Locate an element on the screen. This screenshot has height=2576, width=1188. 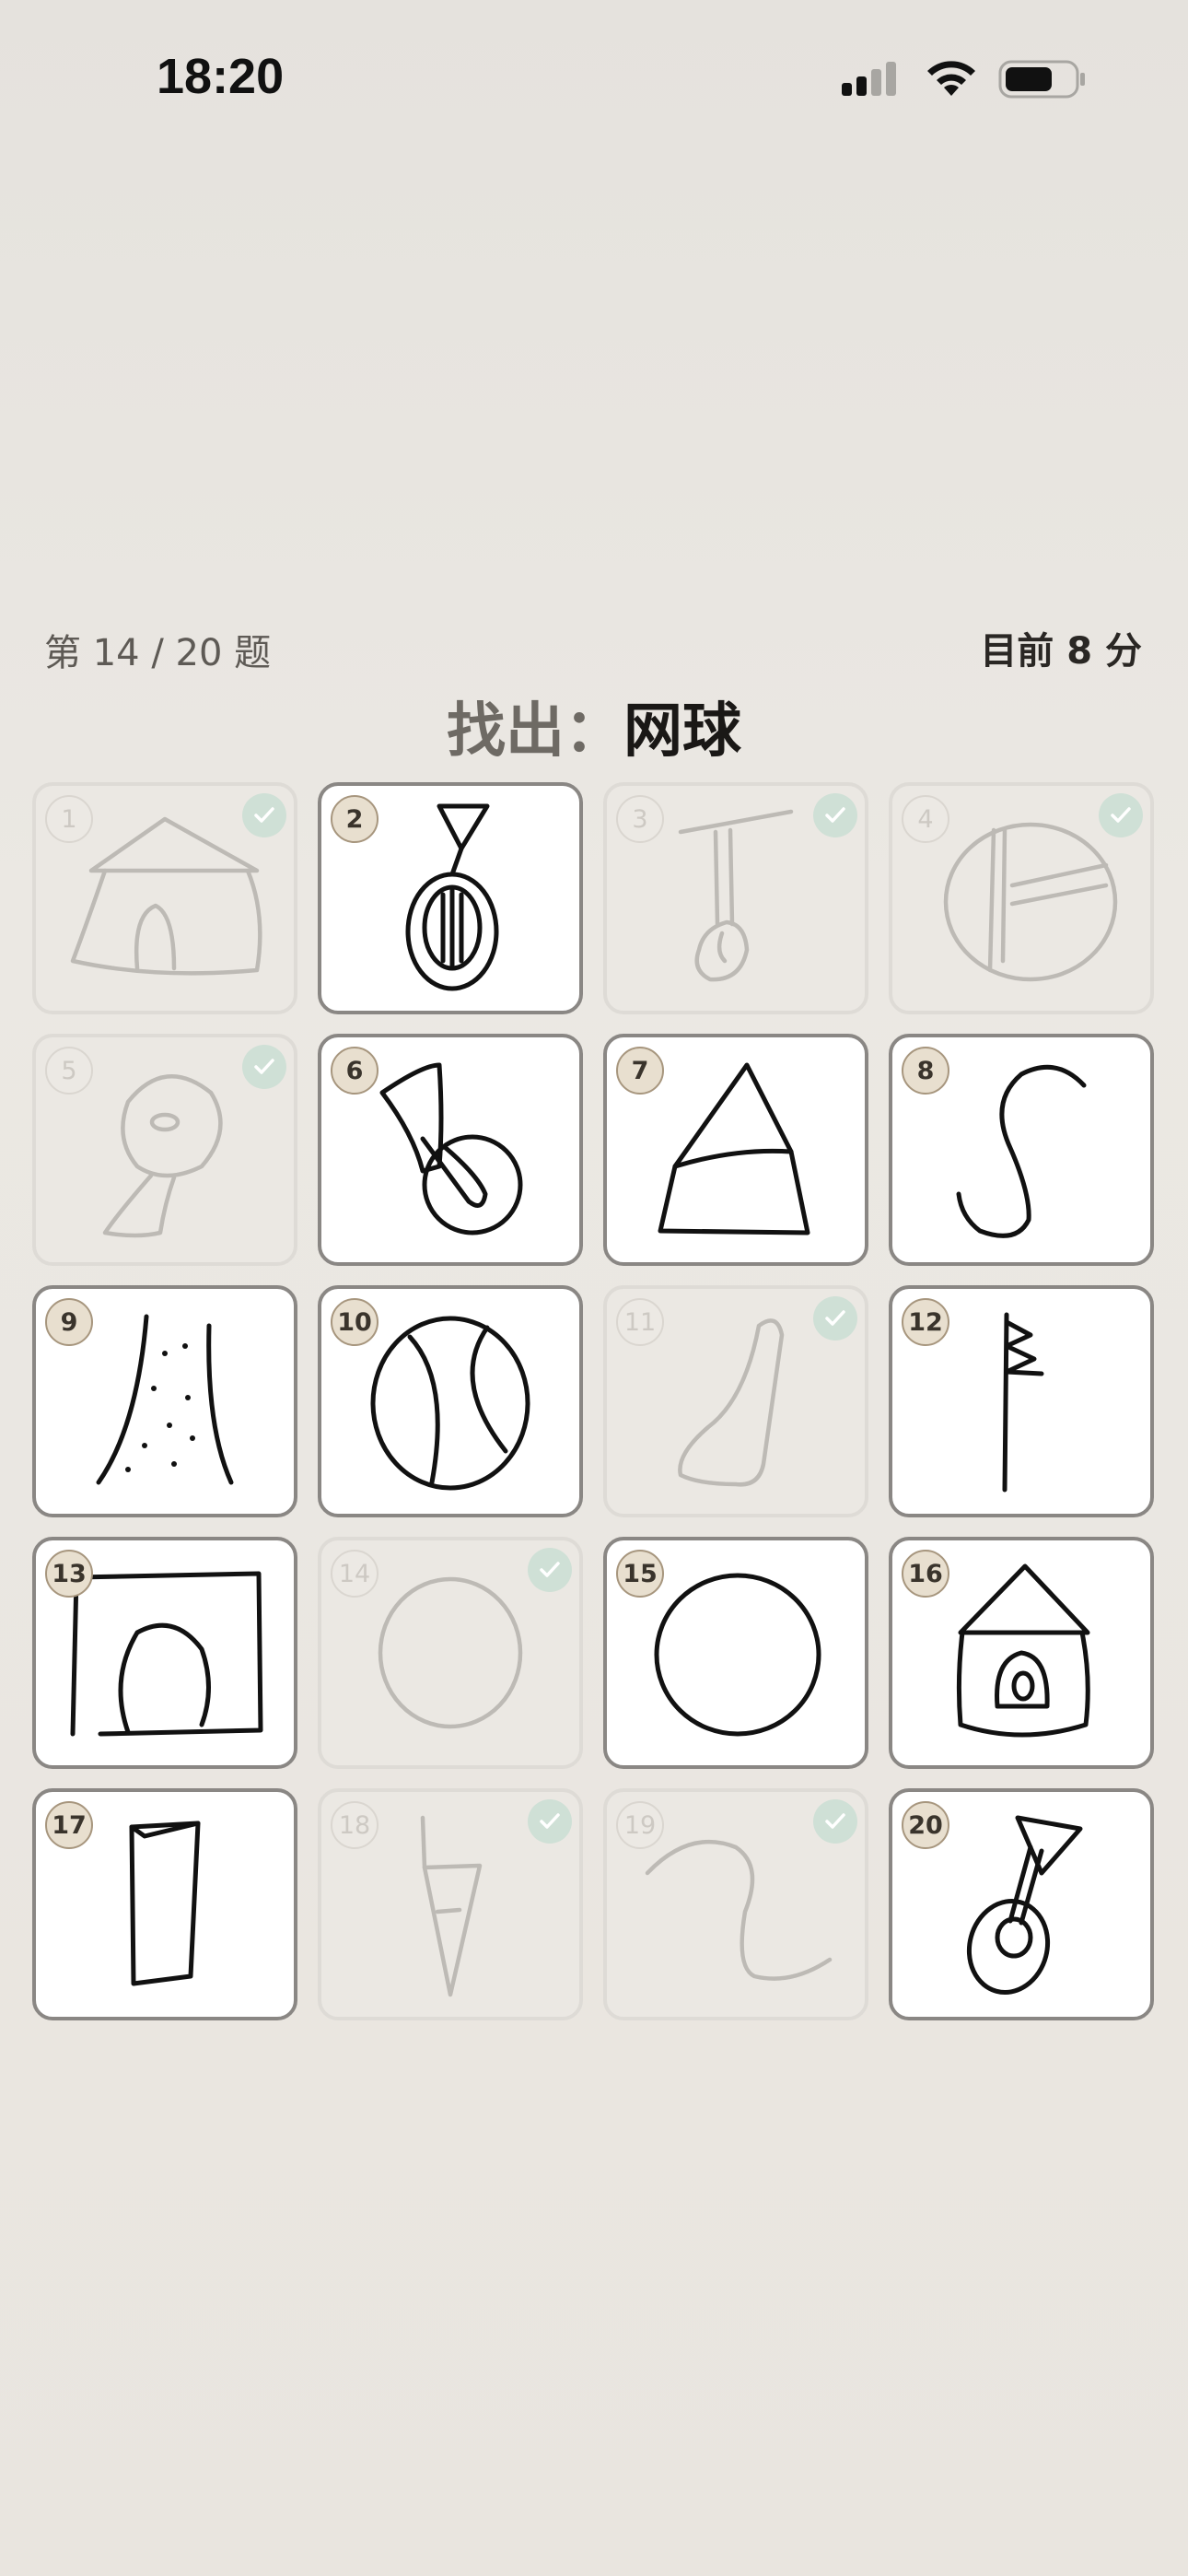
sketch-card: 4 is located at coordinates (1021, 898).